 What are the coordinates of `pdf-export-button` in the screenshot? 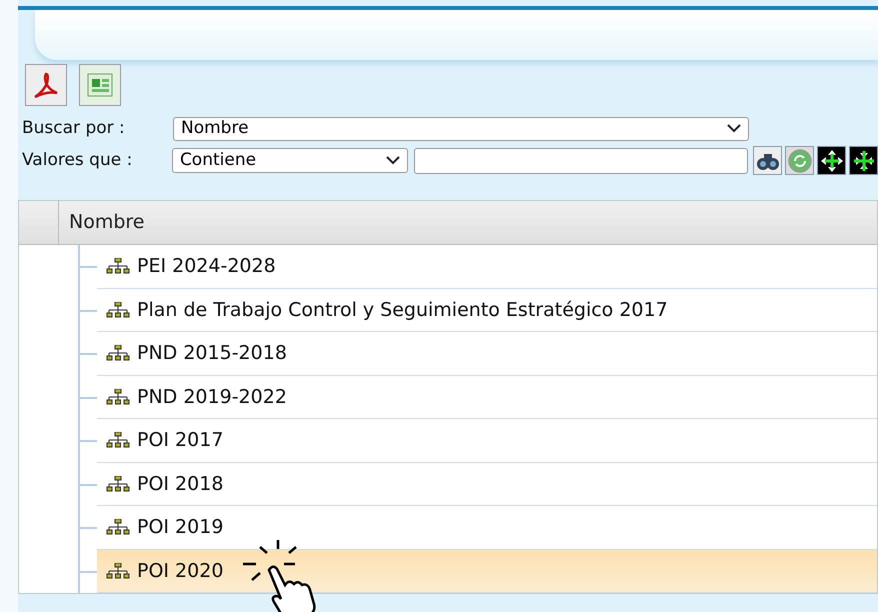 It's located at (46, 85).